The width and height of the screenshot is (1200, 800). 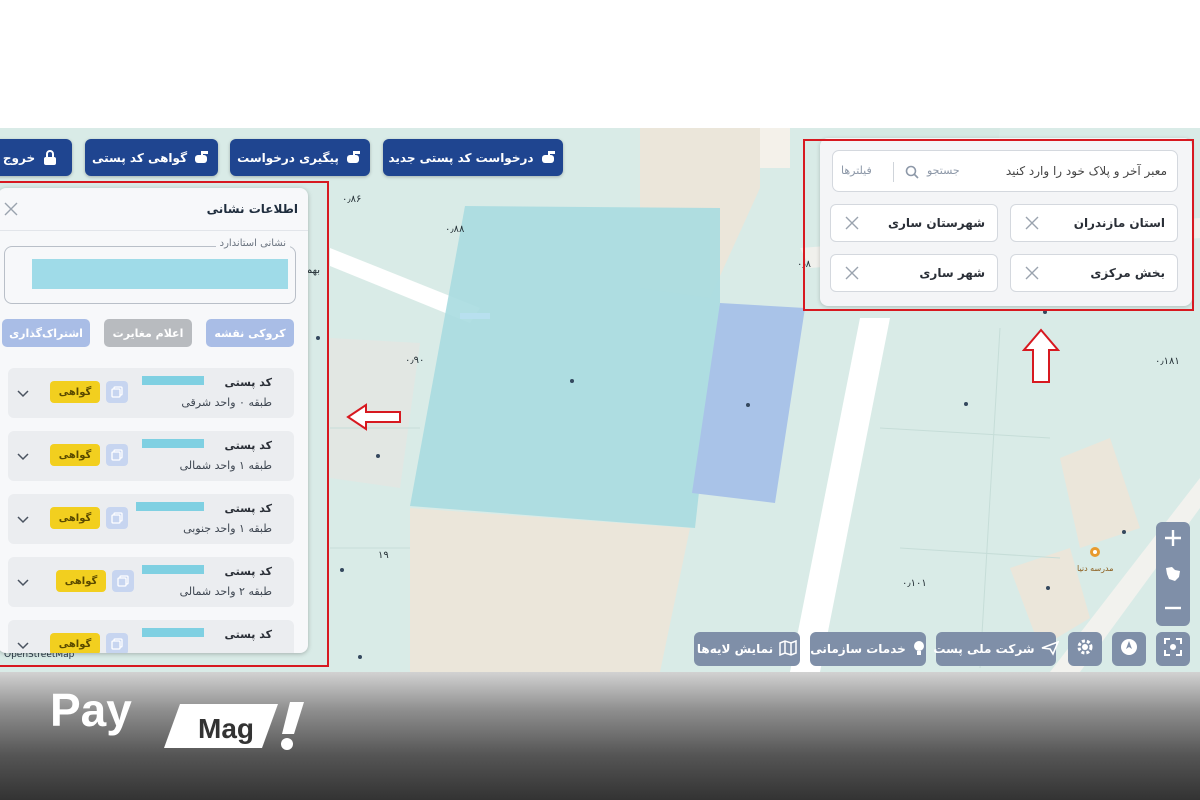 I want to click on annotation-arrow-left-icon, so click(x=374, y=417).